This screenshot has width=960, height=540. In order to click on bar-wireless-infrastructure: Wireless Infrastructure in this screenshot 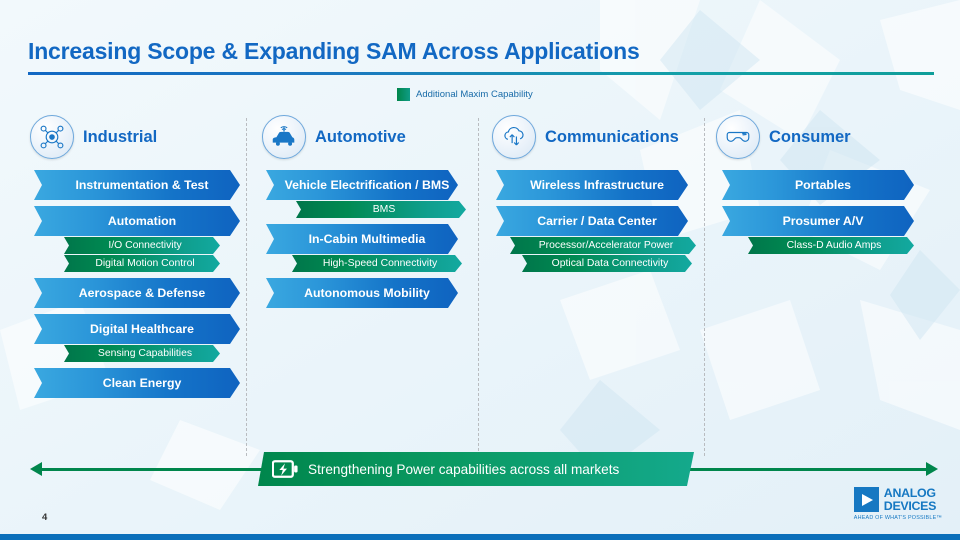, I will do `click(592, 185)`.